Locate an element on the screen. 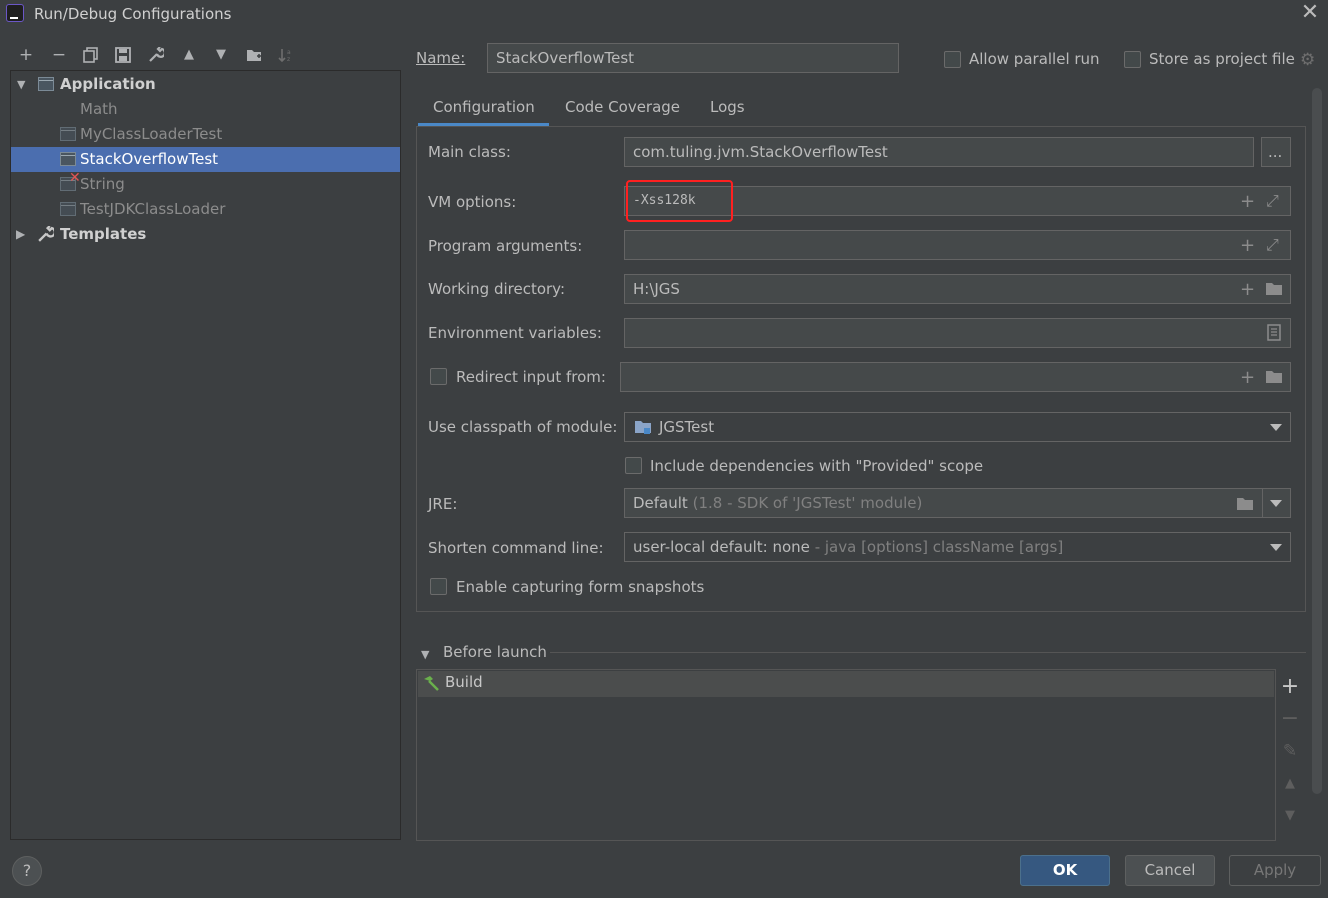 The width and height of the screenshot is (1328, 898). divider is located at coordinates (1262, 503).